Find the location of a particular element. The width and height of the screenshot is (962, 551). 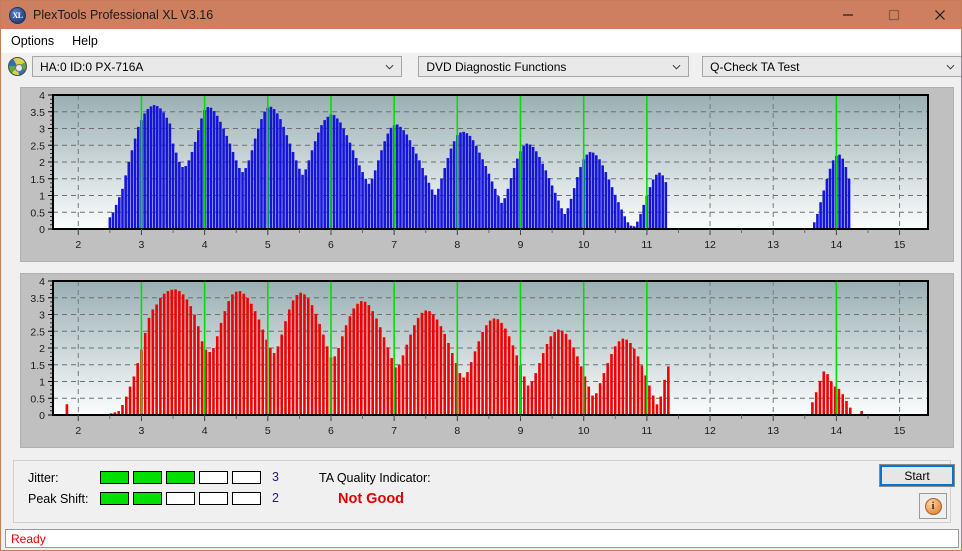

menu-item-help: Help is located at coordinates (88, 41).